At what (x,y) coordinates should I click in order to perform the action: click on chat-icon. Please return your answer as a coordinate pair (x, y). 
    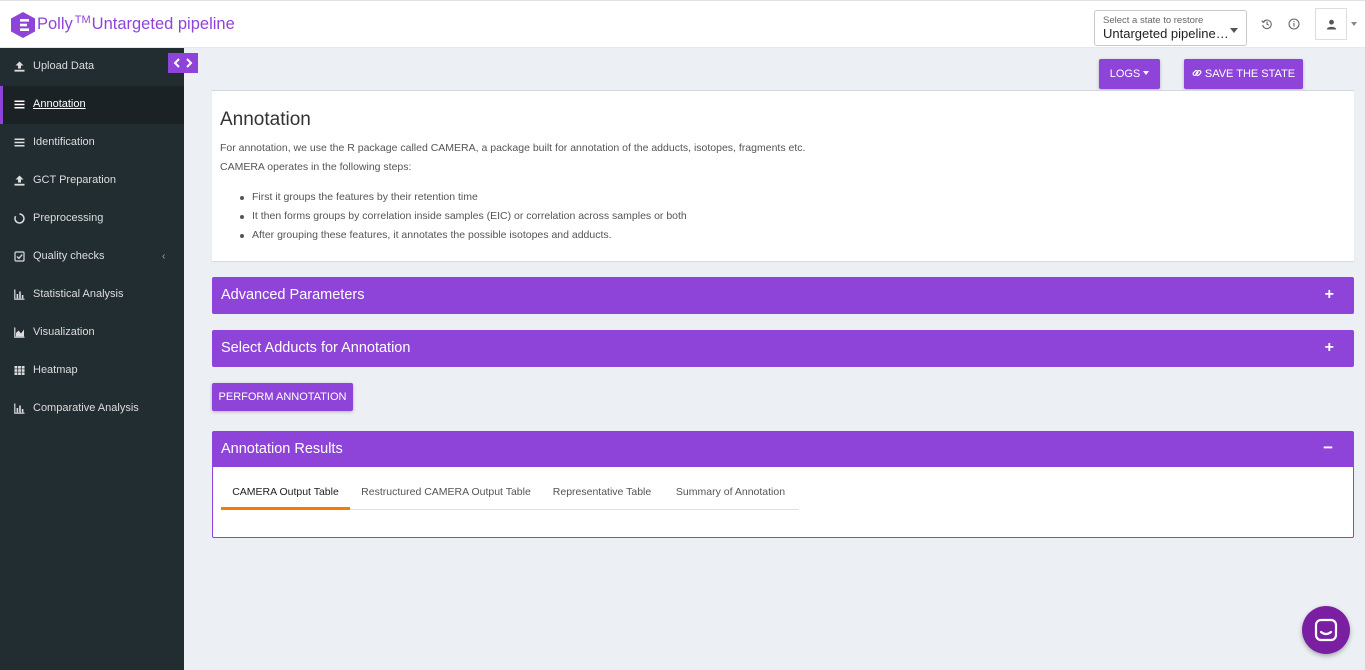
    Looking at the image, I should click on (1326, 630).